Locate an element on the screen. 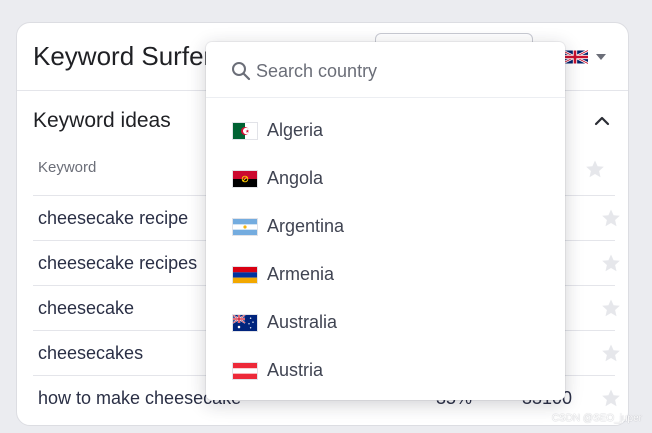  country-name: Australia is located at coordinates (302, 322).